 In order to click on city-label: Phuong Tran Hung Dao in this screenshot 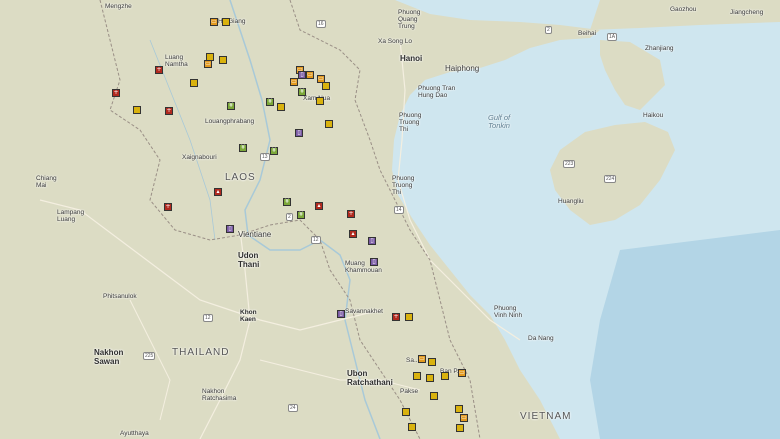, I will do `click(437, 92)`.